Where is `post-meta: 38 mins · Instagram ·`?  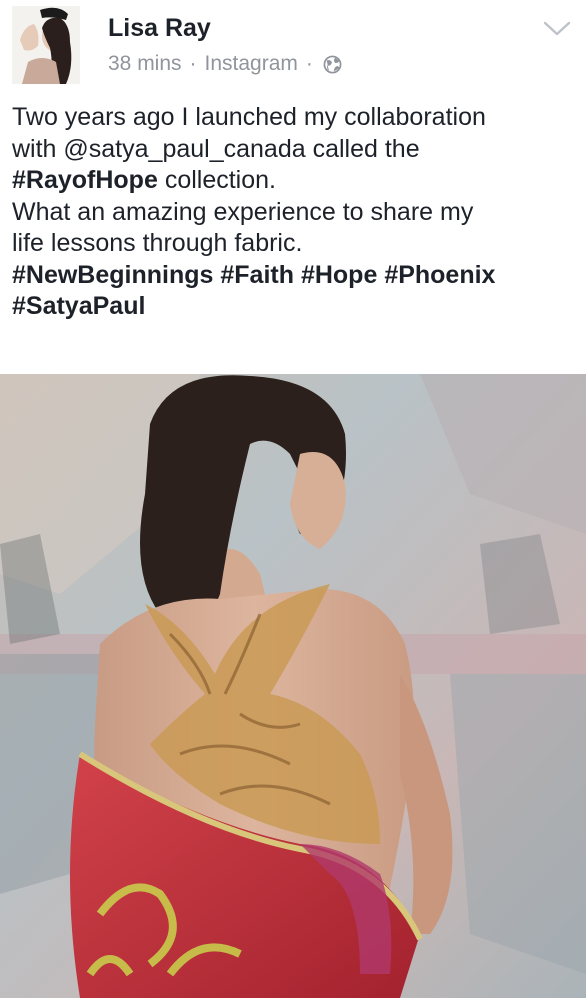
post-meta: 38 mins · Instagram · is located at coordinates (225, 64).